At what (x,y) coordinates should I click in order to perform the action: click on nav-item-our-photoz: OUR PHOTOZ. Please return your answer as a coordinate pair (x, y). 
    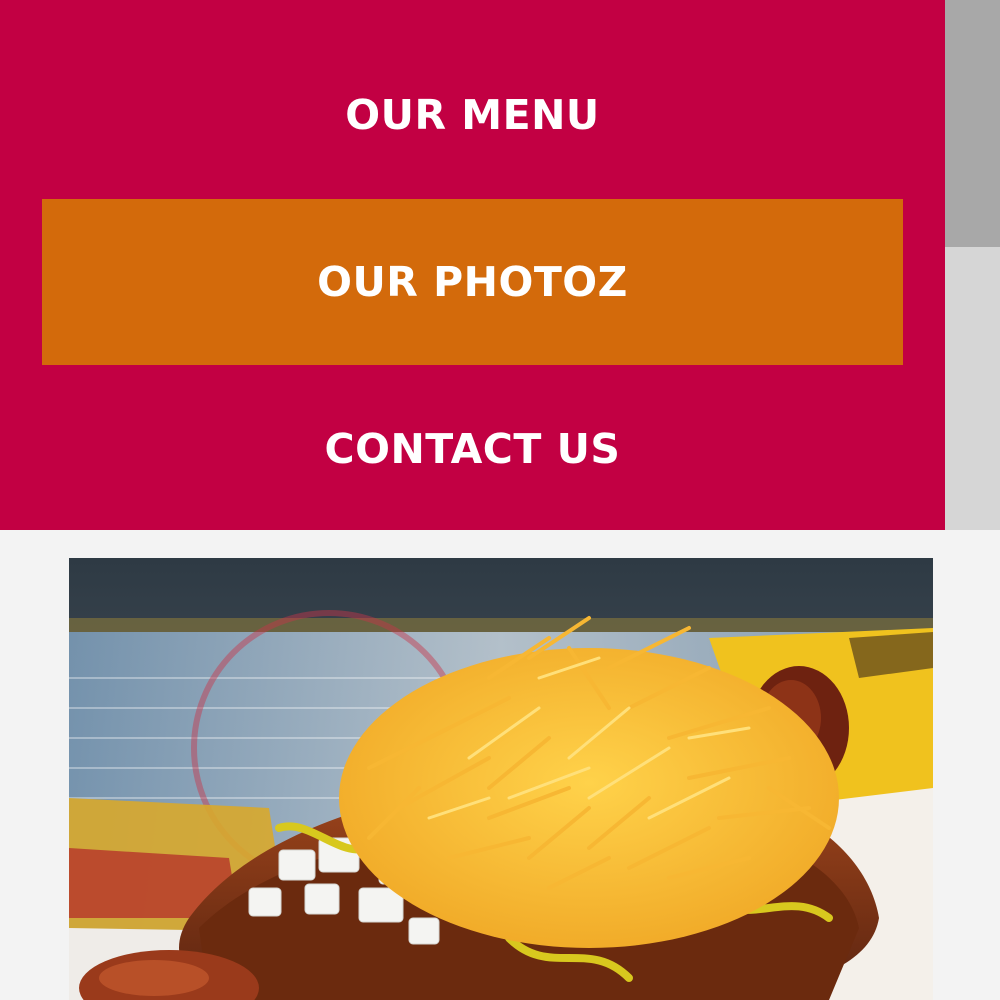
    Looking at the image, I should click on (472, 282).